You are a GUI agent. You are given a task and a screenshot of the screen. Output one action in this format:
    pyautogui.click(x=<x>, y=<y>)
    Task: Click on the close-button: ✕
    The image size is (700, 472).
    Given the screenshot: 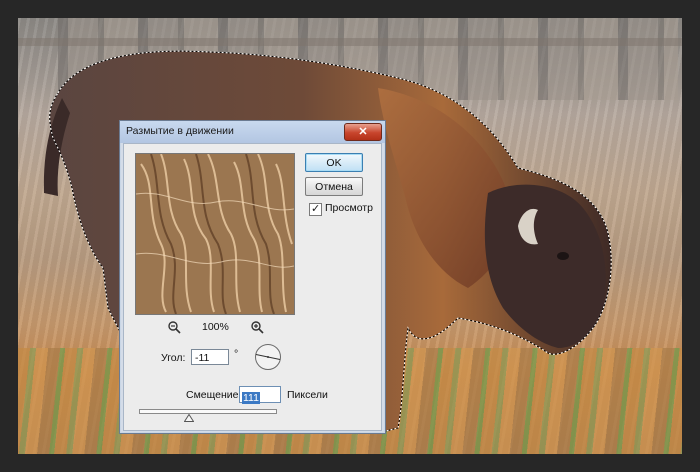 What is the action you would take?
    pyautogui.click(x=363, y=132)
    